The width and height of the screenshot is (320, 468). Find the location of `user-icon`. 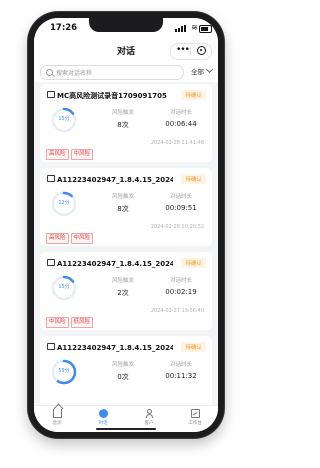

user-icon is located at coordinates (149, 413).